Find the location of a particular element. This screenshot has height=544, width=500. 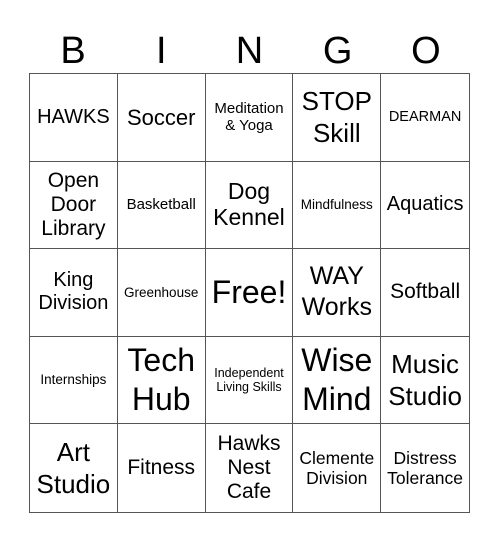

bingo-cell: Mindfulness is located at coordinates (337, 205).